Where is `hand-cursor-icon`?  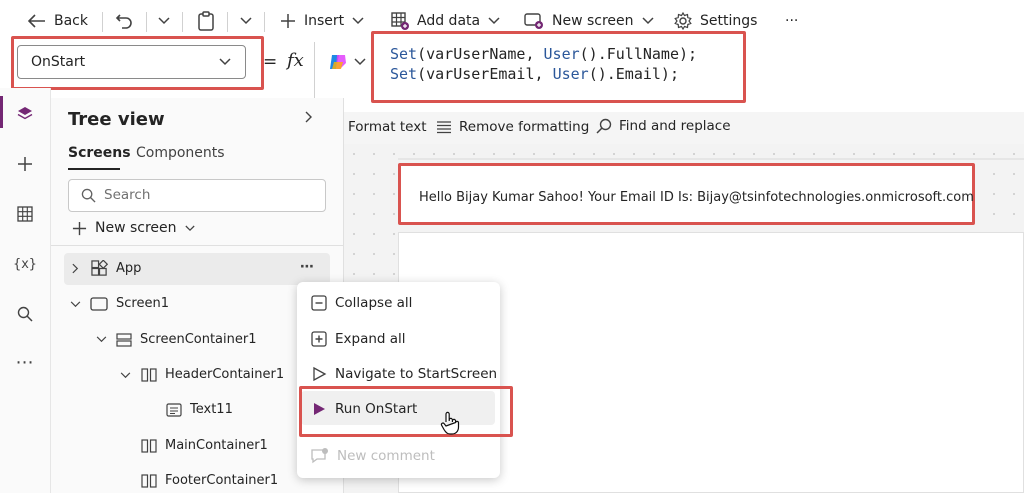
hand-cursor-icon is located at coordinates (450, 423).